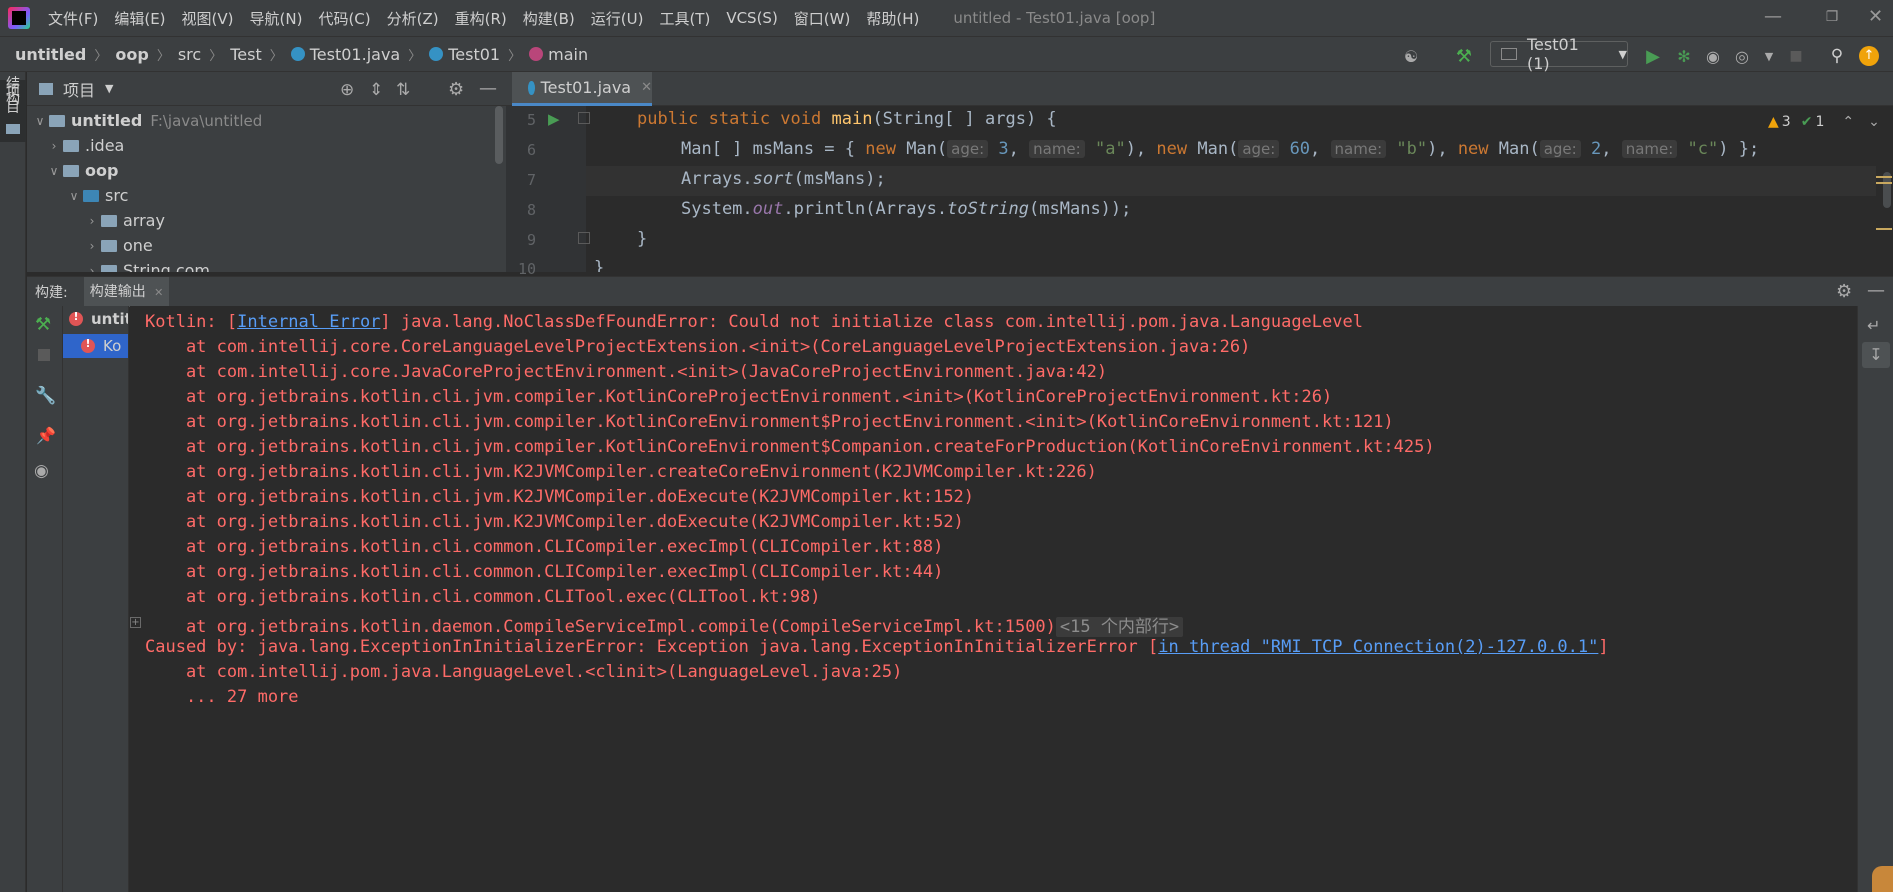  Describe the element at coordinates (44, 355) in the screenshot. I see `stop-icon` at that location.